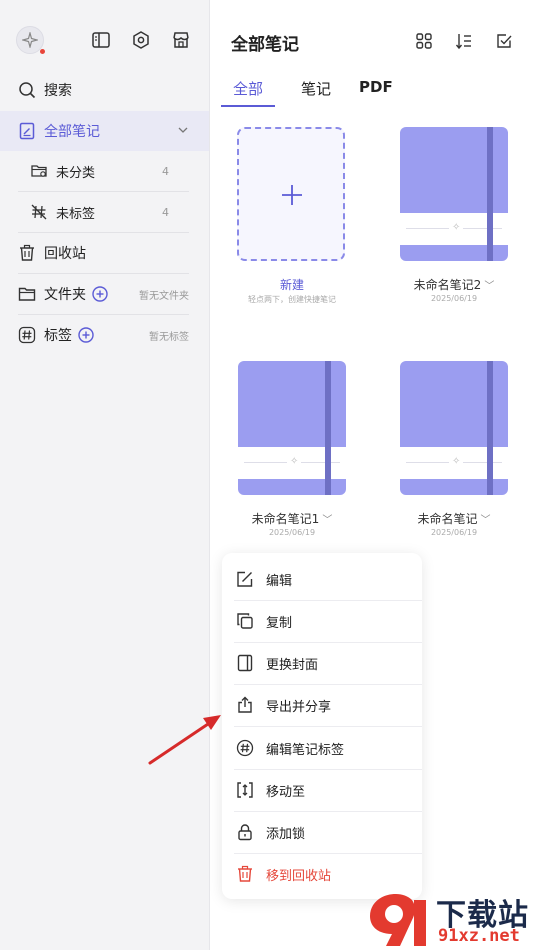  Describe the element at coordinates (454, 284) in the screenshot. I see `note-title: 未命名笔记2 ﹀` at that location.